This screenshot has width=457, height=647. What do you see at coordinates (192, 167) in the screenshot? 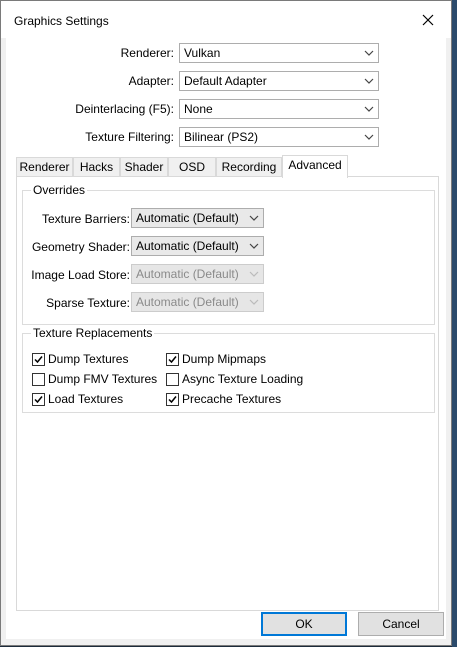
I see `tab-osd: OSD` at bounding box center [192, 167].